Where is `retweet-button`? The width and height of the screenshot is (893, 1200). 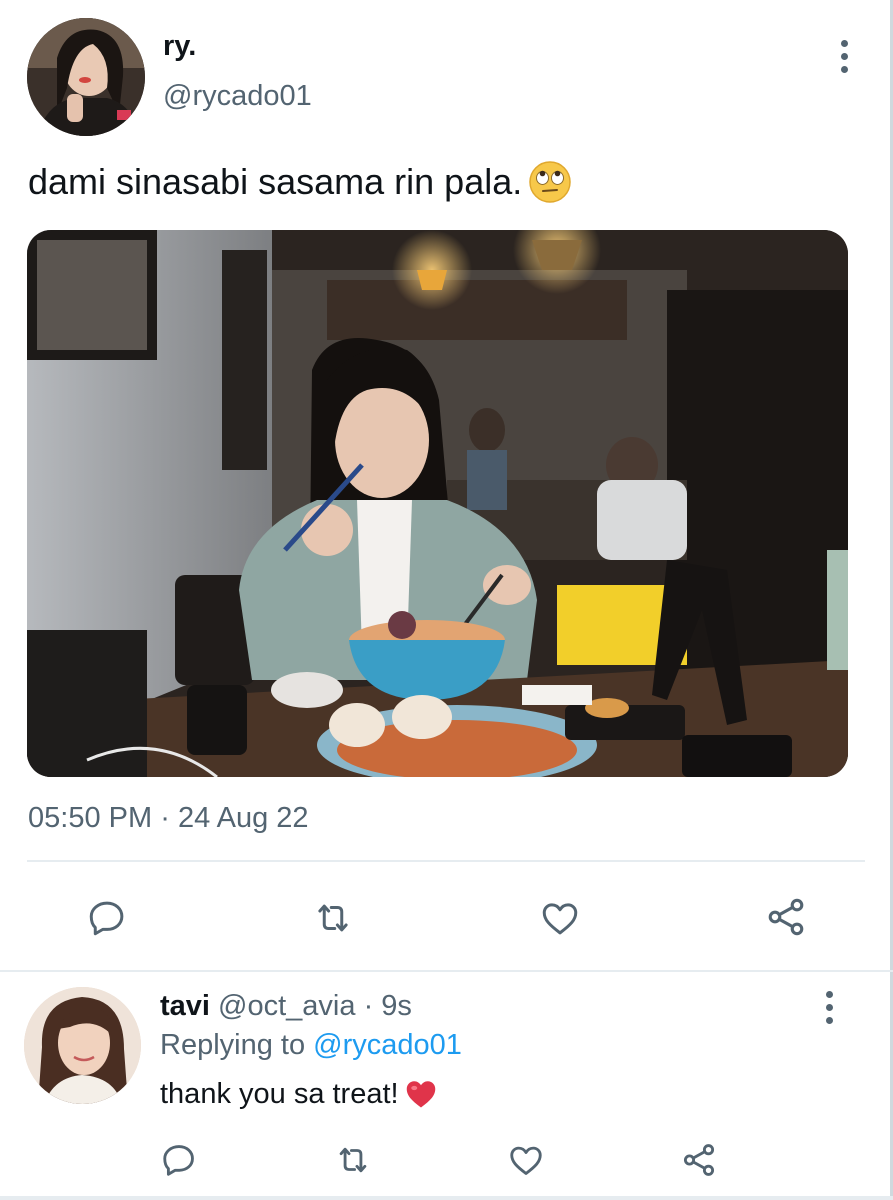 retweet-button is located at coordinates (333, 918).